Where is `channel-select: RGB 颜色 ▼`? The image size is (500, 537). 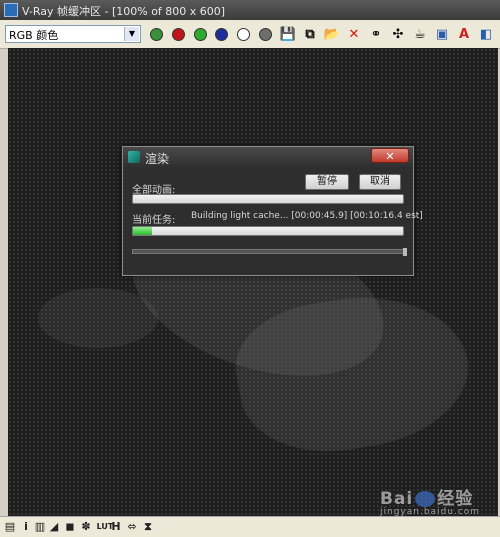 channel-select: RGB 颜色 ▼ is located at coordinates (73, 34).